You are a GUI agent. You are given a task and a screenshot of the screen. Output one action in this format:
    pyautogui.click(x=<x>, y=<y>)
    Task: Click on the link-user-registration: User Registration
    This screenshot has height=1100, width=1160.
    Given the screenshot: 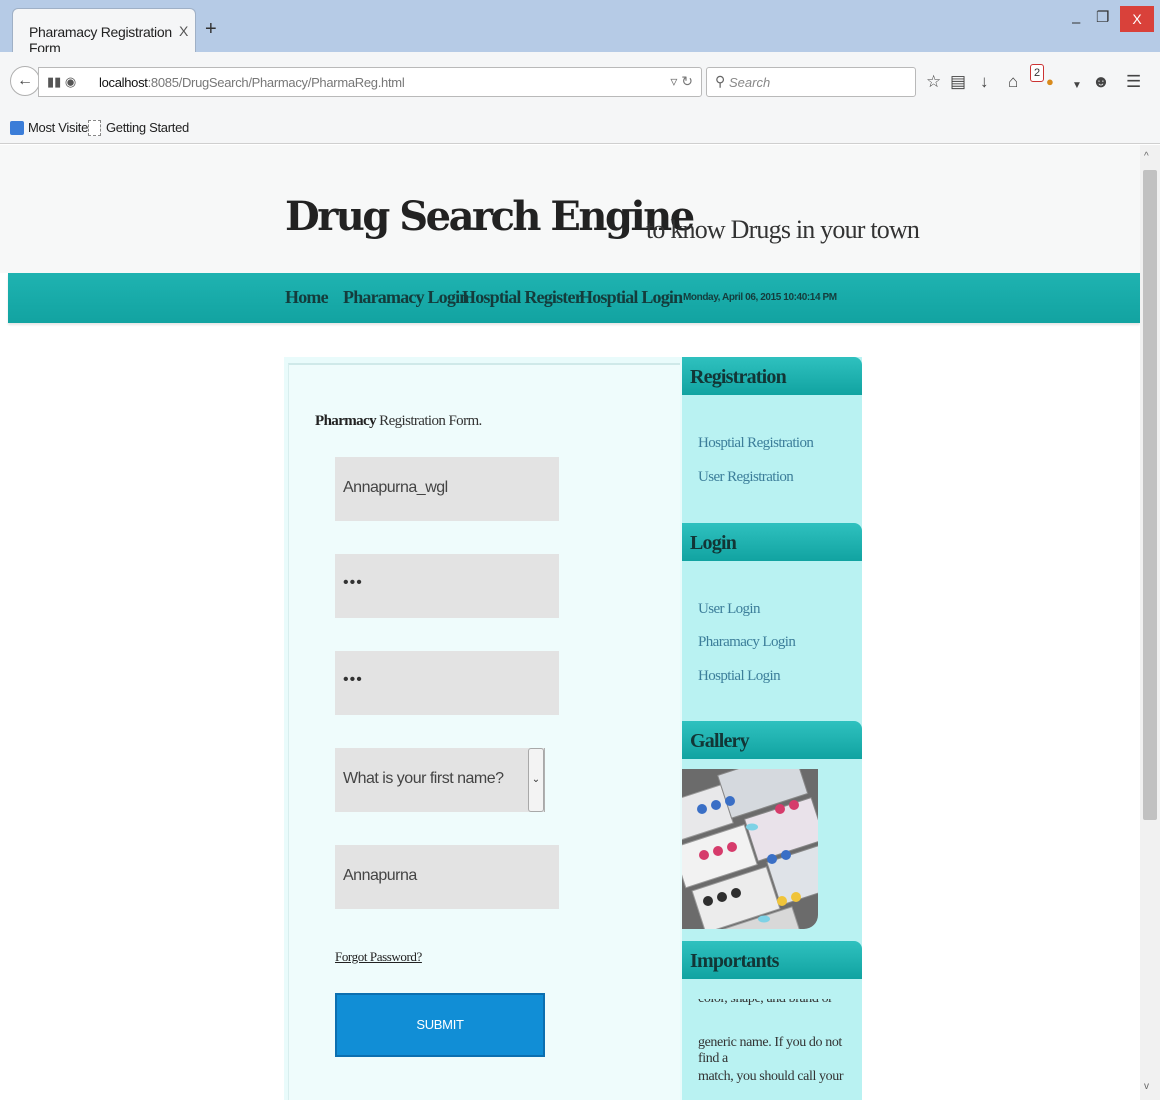 What is the action you would take?
    pyautogui.click(x=746, y=477)
    